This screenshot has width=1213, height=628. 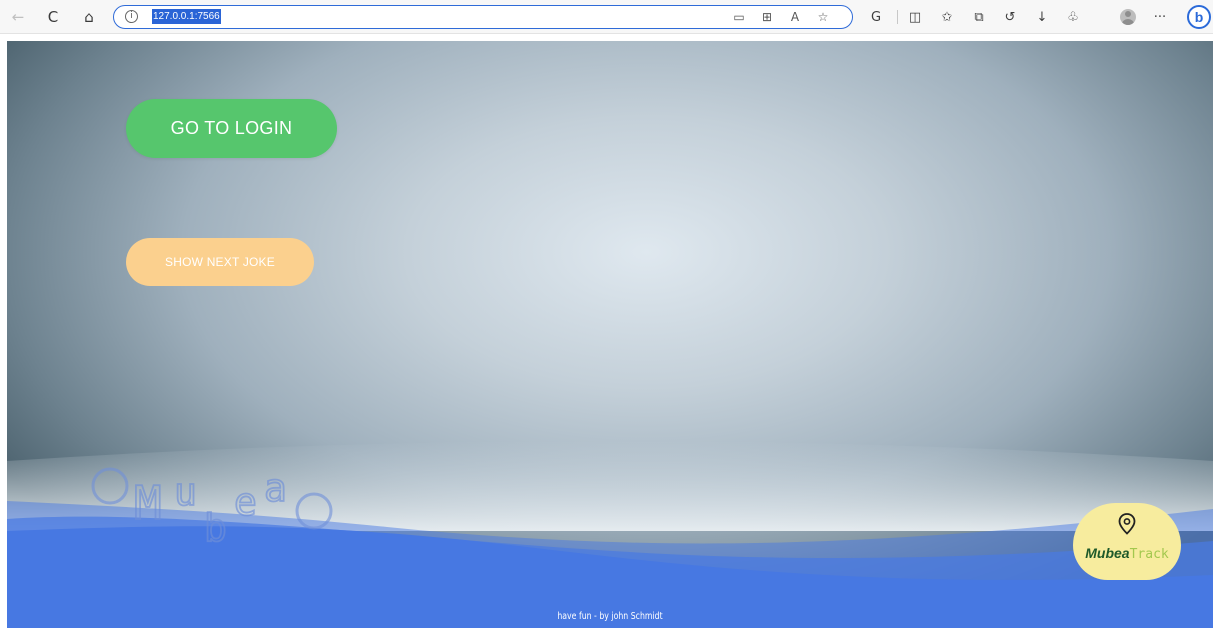 I want to click on history-icon: ↺, so click(x=1010, y=17).